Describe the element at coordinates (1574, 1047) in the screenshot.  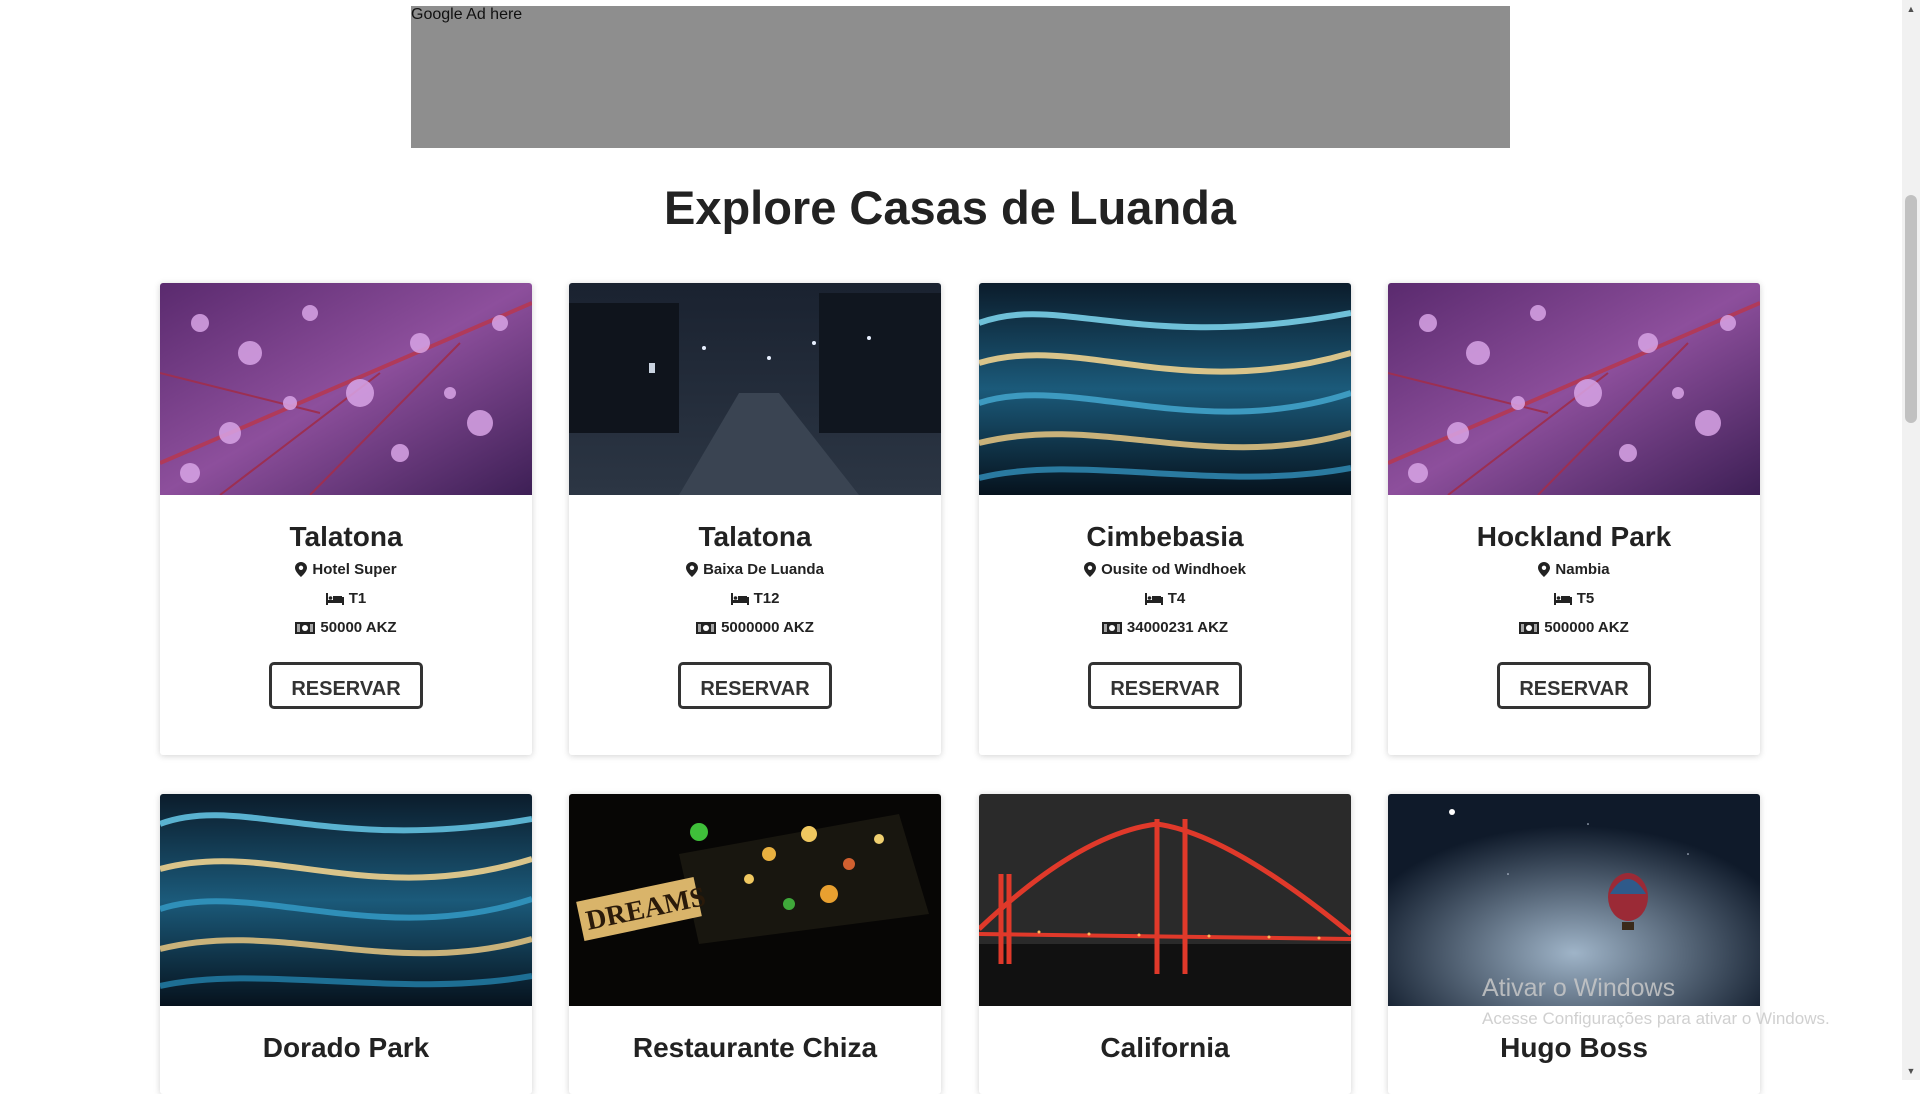
I see `property-name: Hugo Boss` at that location.